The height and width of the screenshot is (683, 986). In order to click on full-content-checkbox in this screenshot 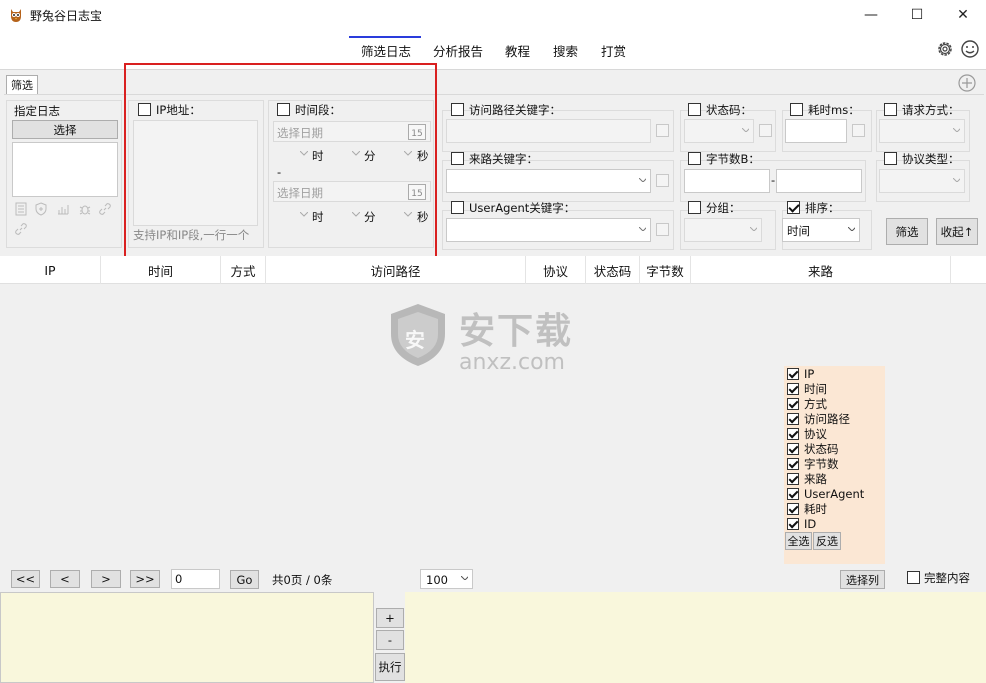, I will do `click(913, 577)`.